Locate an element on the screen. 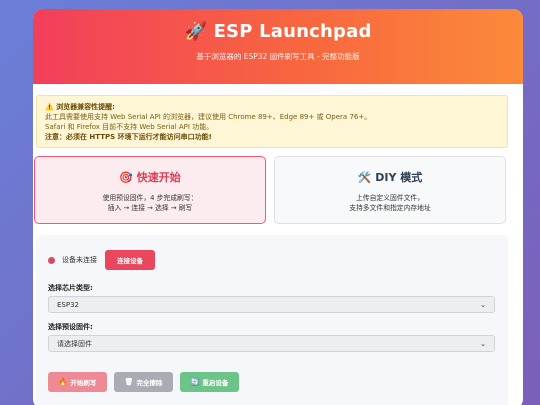 The width and height of the screenshot is (540, 405). connect-device-button: 连接设备 is located at coordinates (130, 260).